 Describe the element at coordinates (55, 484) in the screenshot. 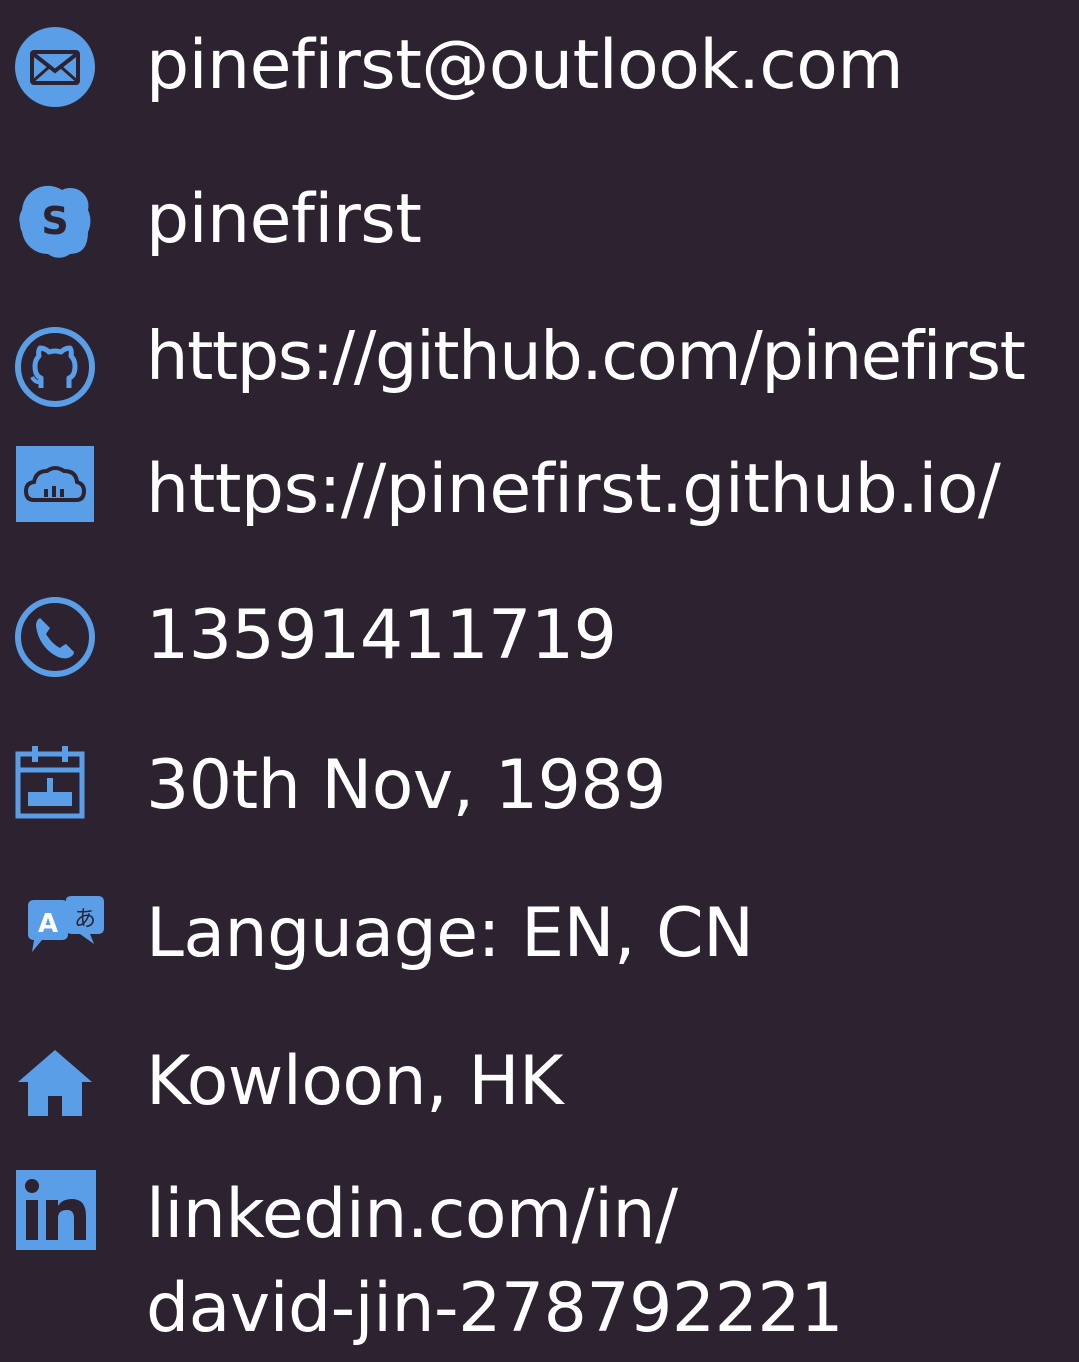

I see `cloud-website-icon` at that location.